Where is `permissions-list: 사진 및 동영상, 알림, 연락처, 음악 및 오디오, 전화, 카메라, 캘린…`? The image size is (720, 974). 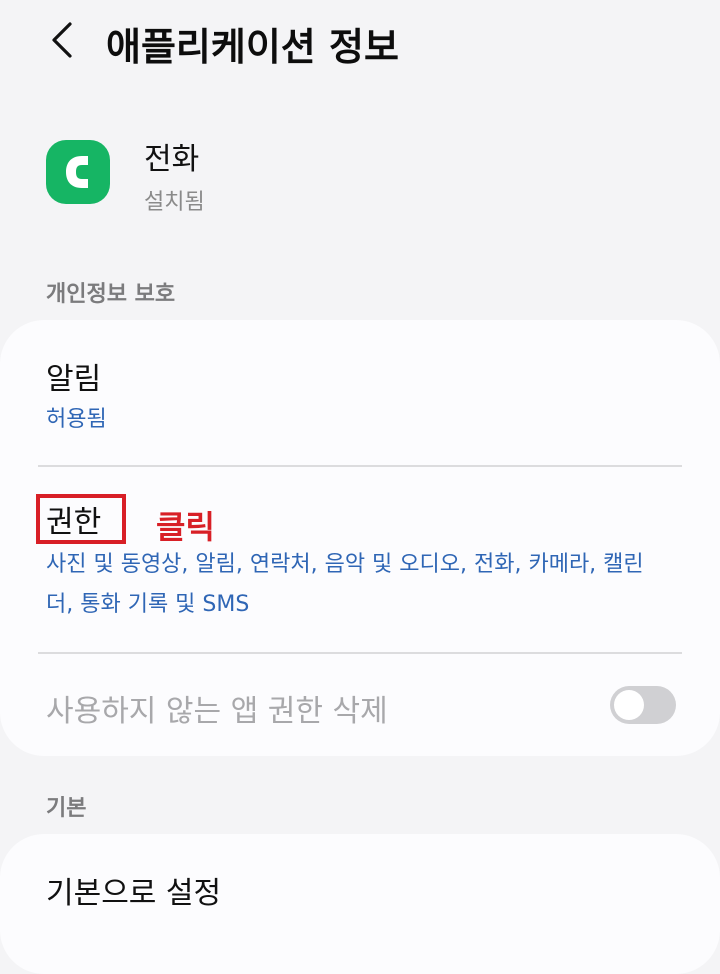
permissions-list: 사진 및 동영상, 알림, 연락처, 음악 및 오디오, 전화, 카메라, 캘린… is located at coordinates (345, 584).